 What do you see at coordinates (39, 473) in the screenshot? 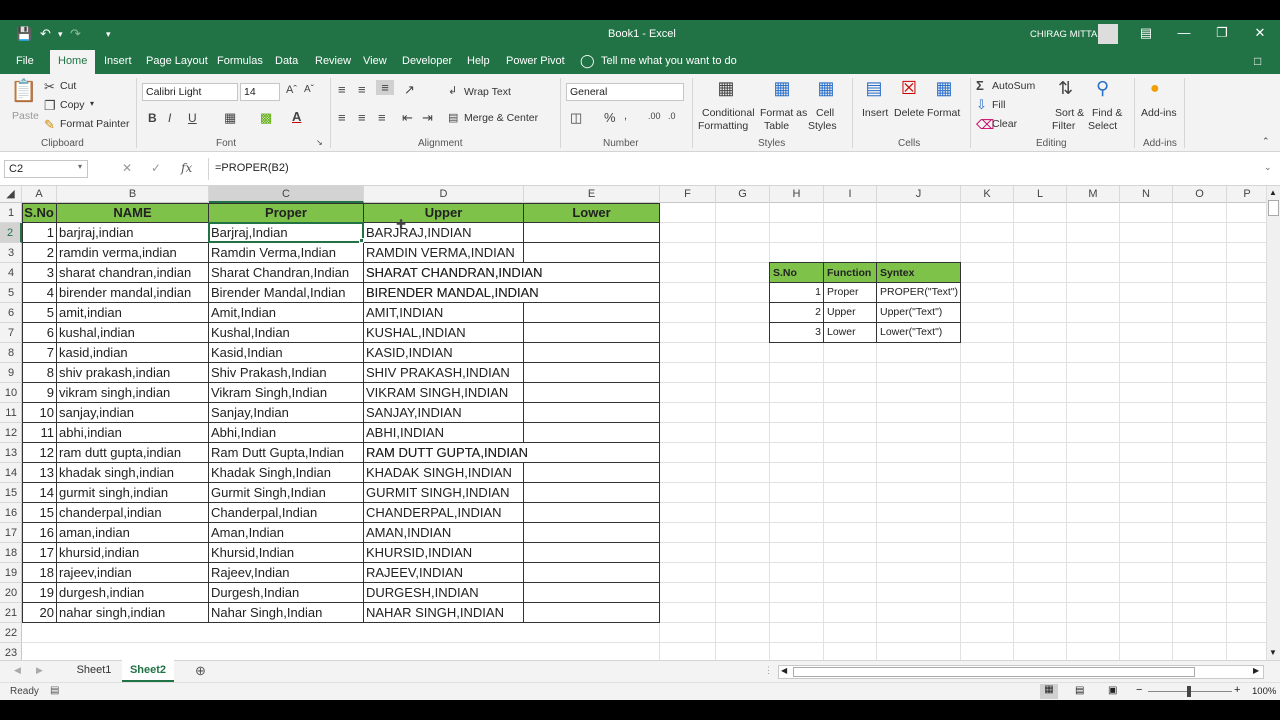
I see `cell-sno: 13` at bounding box center [39, 473].